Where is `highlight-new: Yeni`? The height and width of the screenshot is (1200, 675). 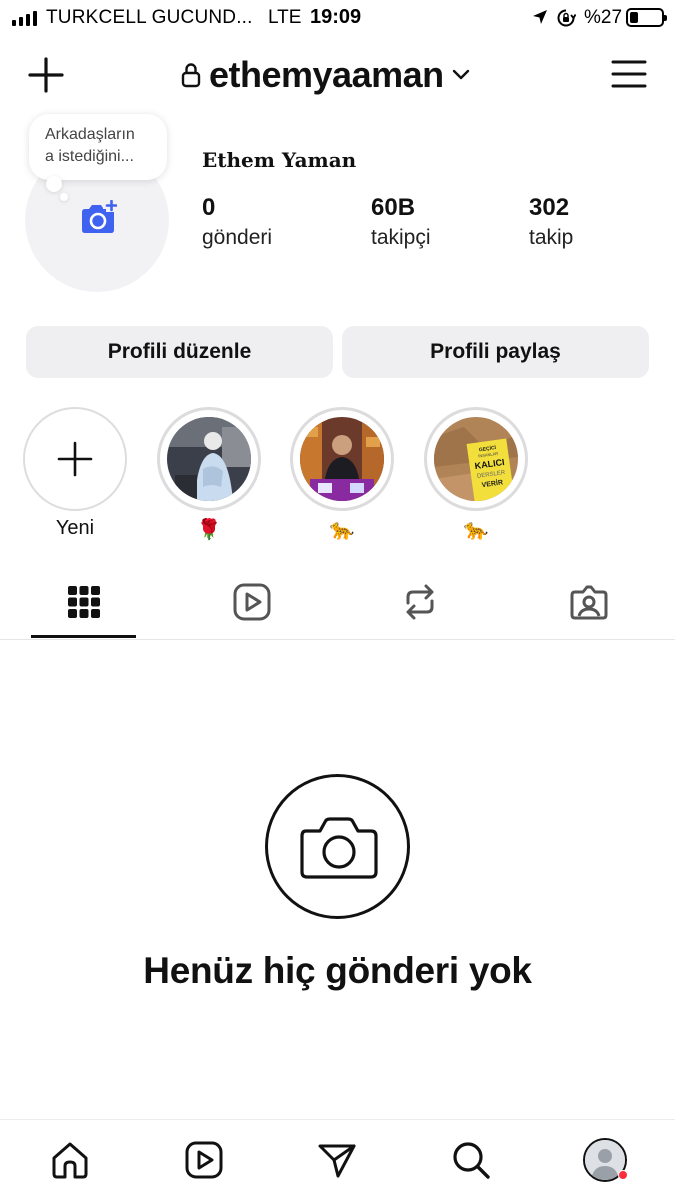 highlight-new: Yeni is located at coordinates (75, 474).